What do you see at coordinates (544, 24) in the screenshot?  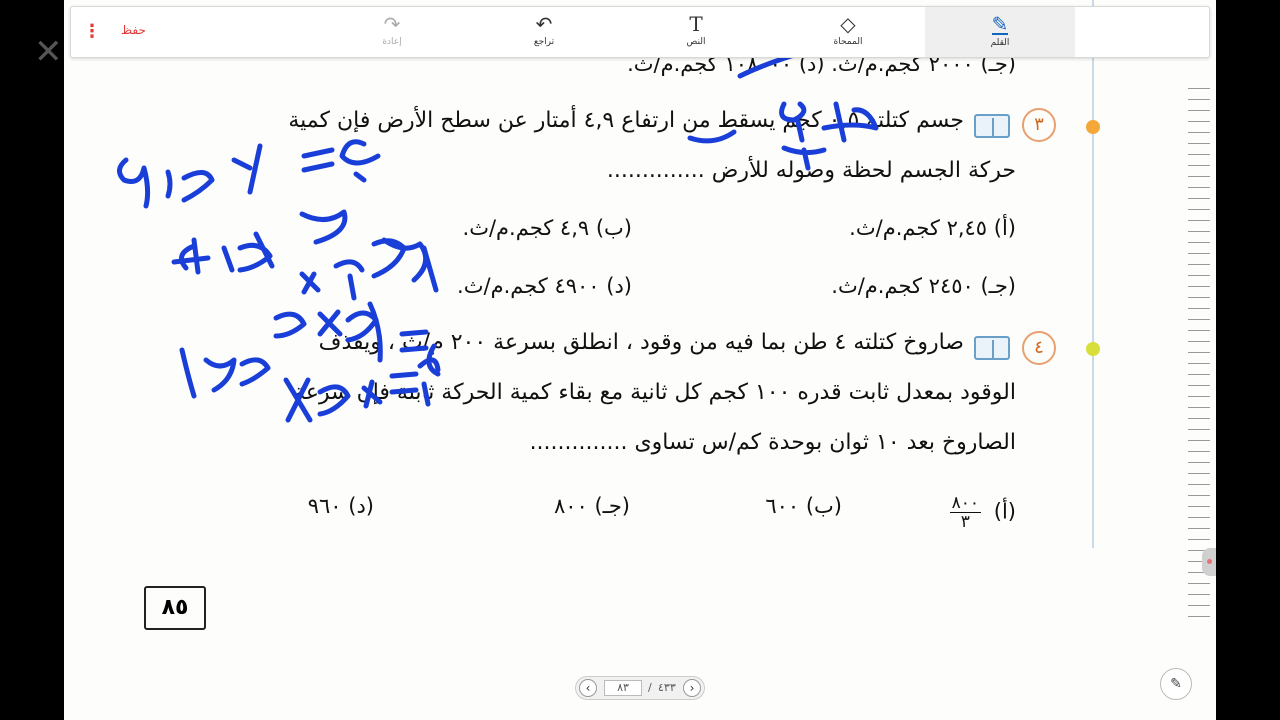 I see `undo-icon: ↶` at bounding box center [544, 24].